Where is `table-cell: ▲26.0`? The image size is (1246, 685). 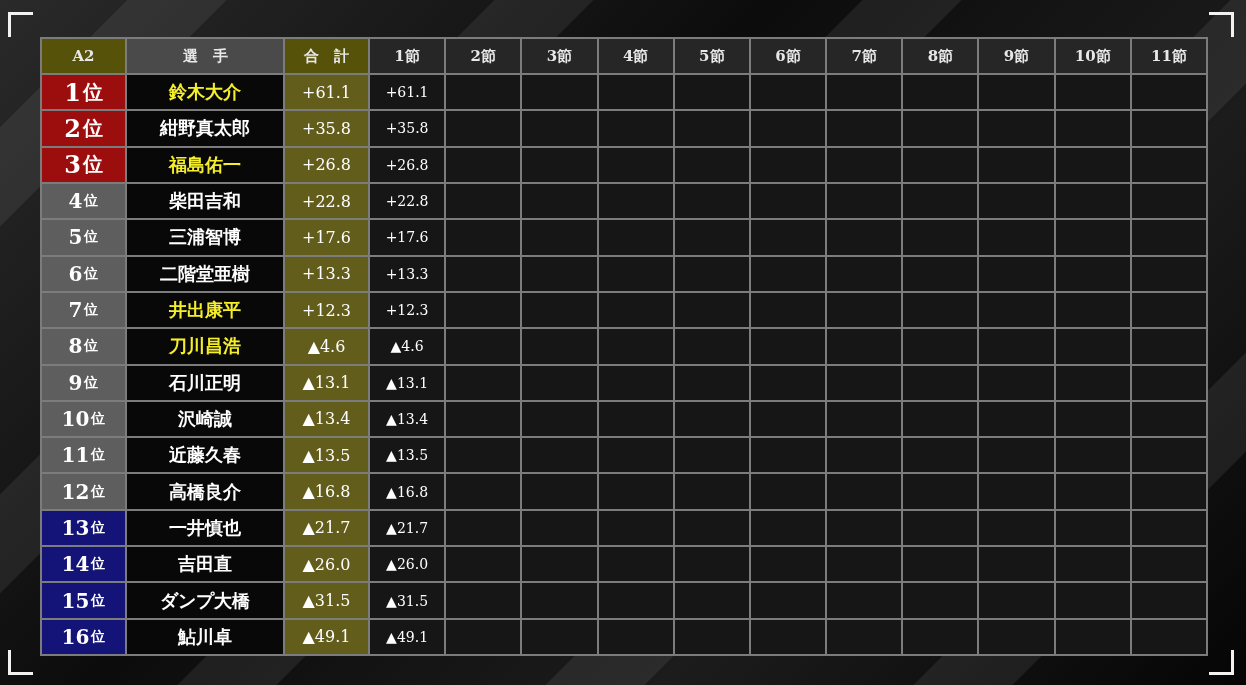
table-cell: ▲26.0 is located at coordinates (407, 564).